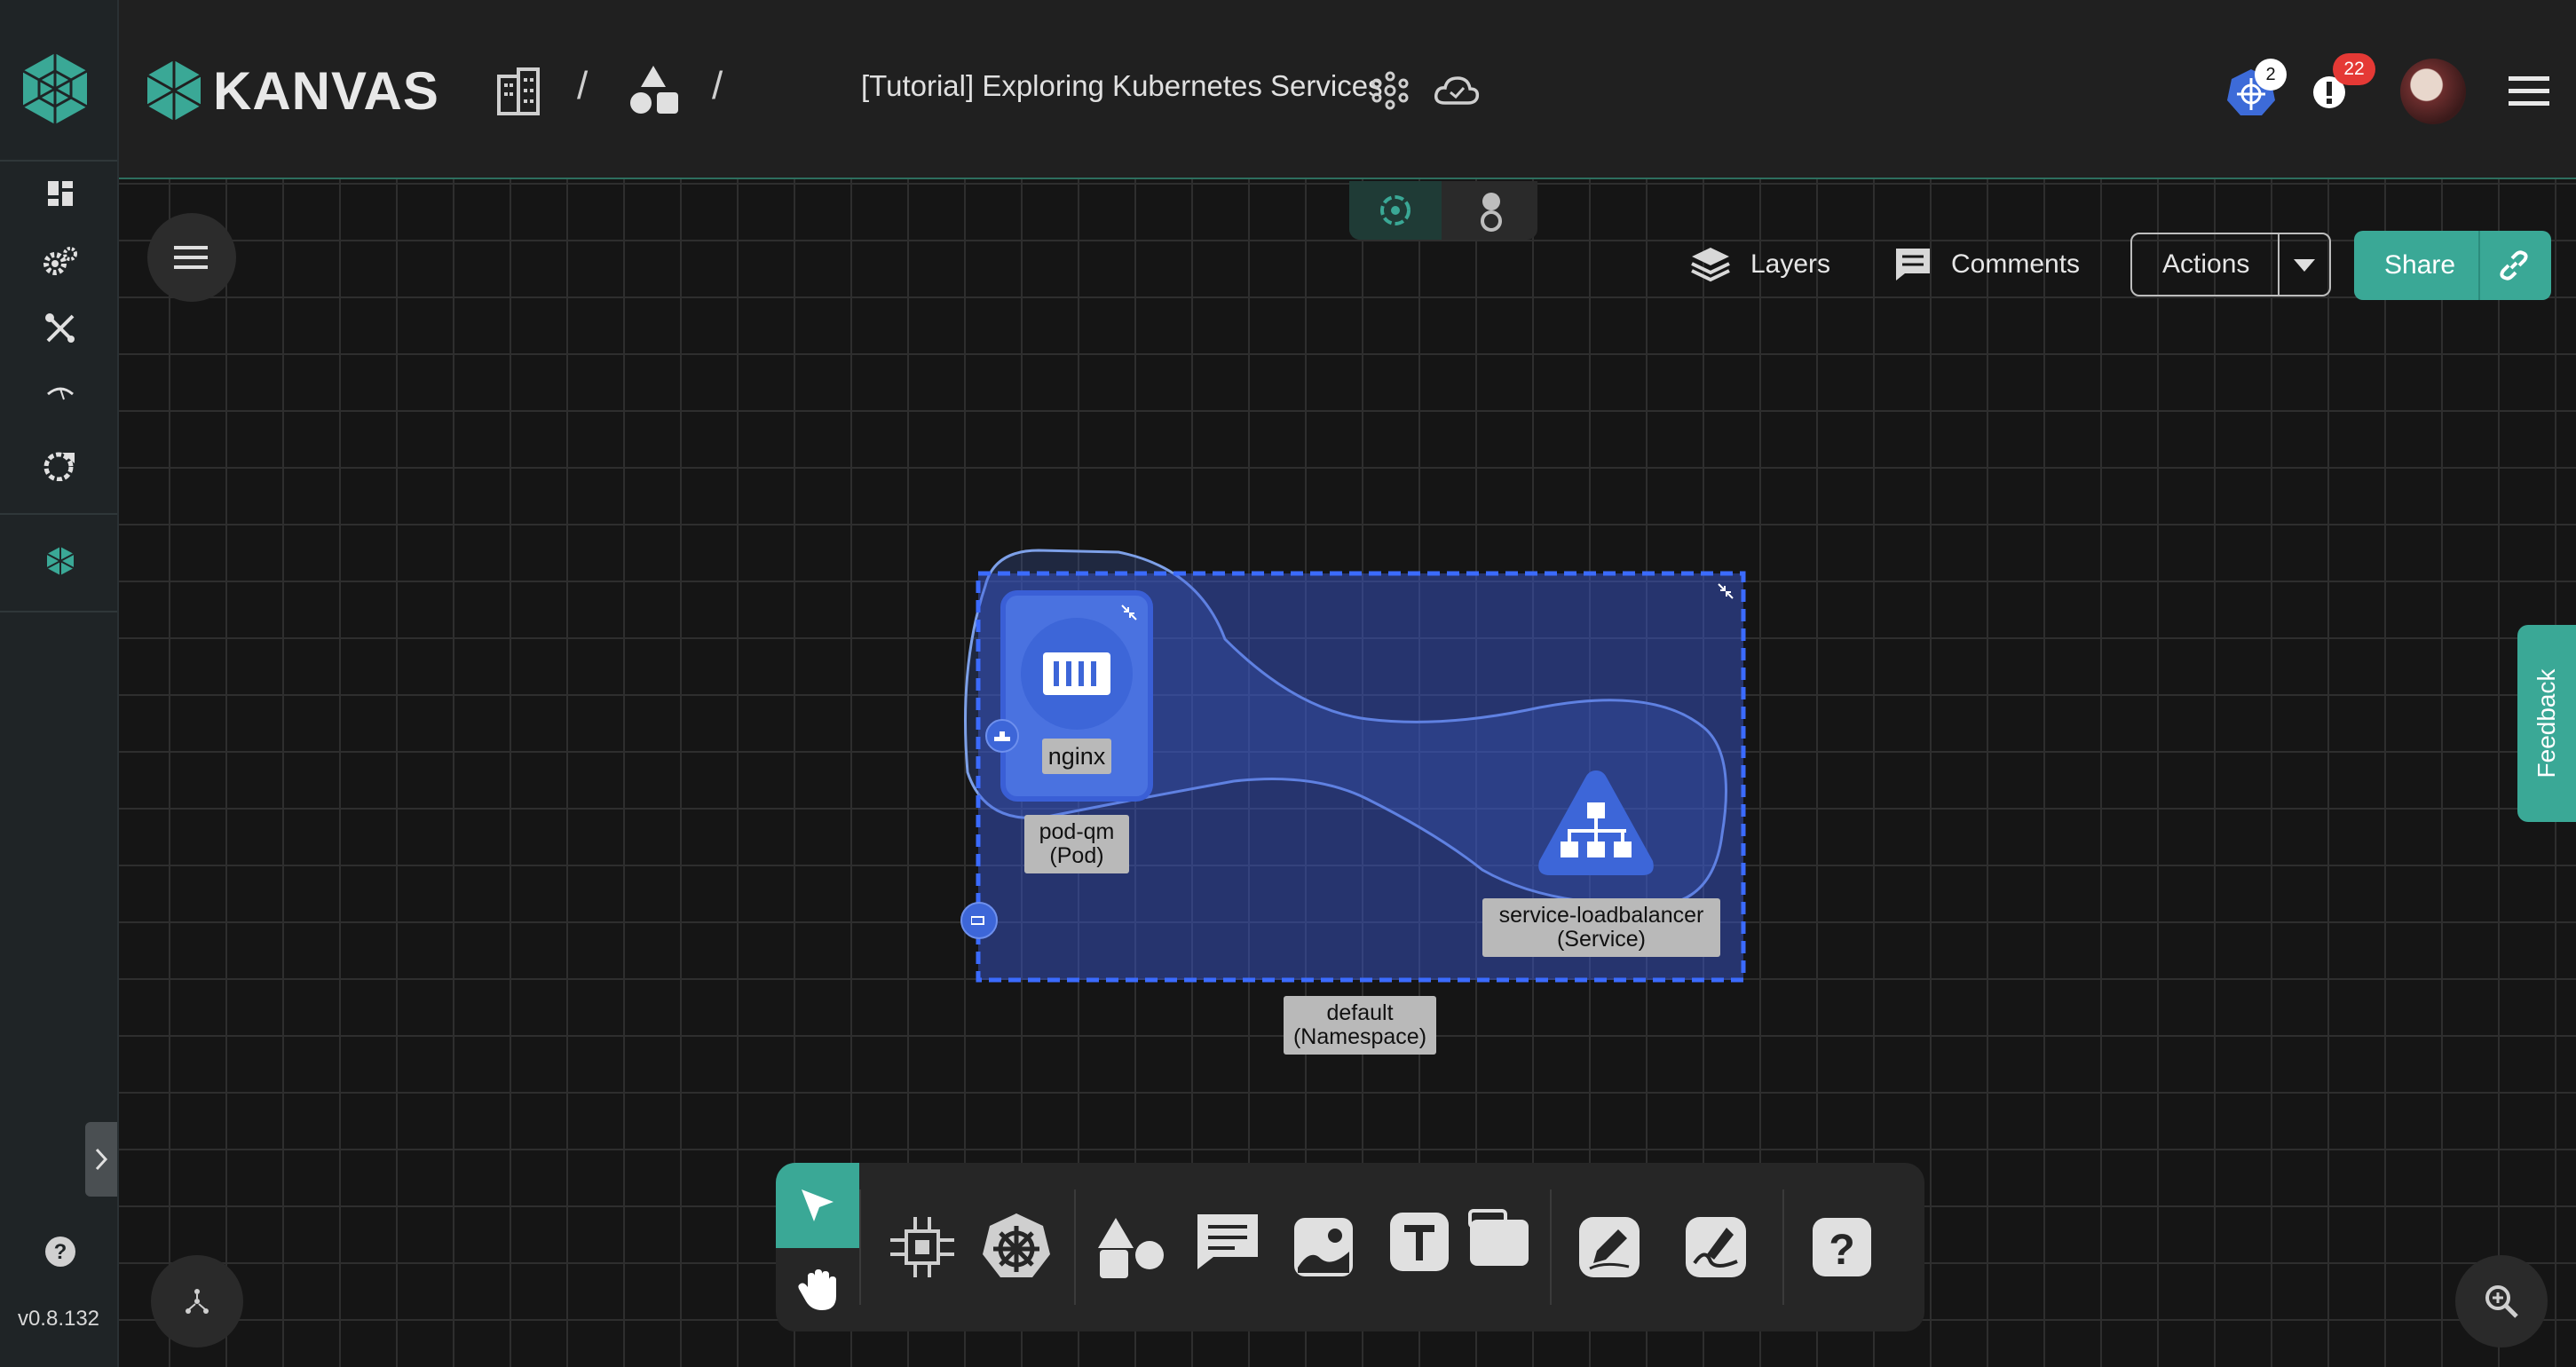  What do you see at coordinates (58, 1319) in the screenshot?
I see `app-version: v0.8.132` at bounding box center [58, 1319].